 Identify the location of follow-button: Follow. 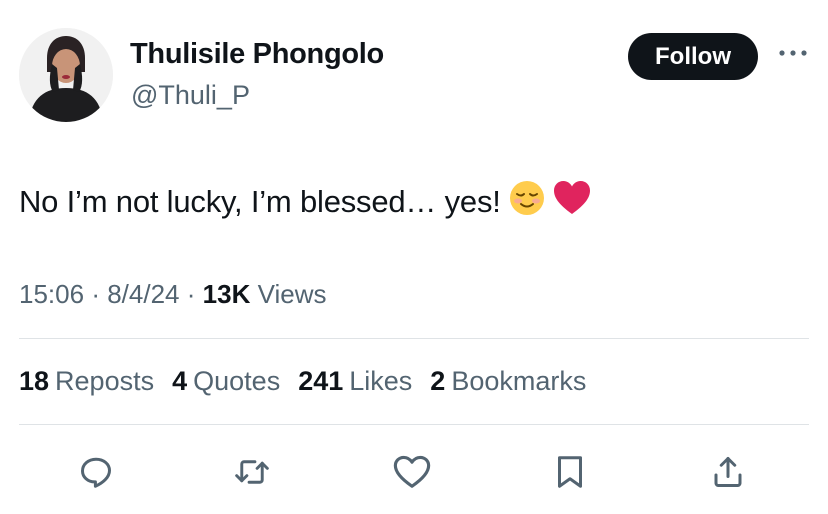
(693, 56).